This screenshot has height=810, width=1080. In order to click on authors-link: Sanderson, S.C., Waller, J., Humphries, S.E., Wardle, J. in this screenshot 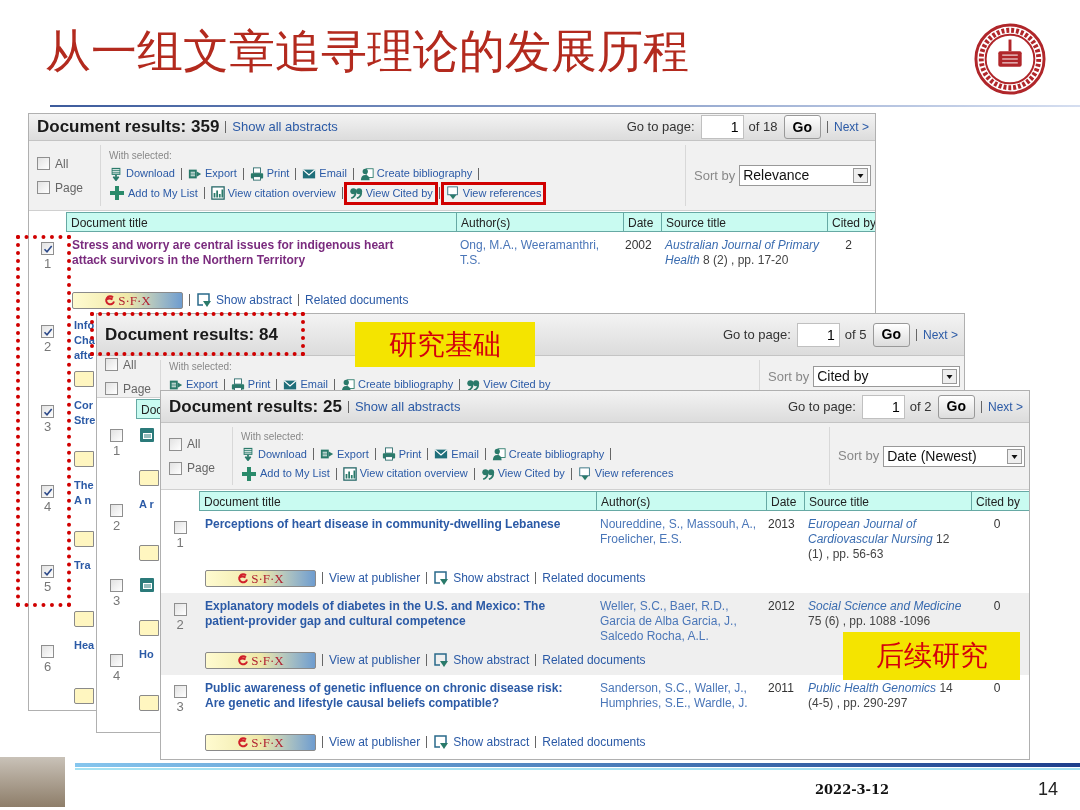, I will do `click(681, 696)`.